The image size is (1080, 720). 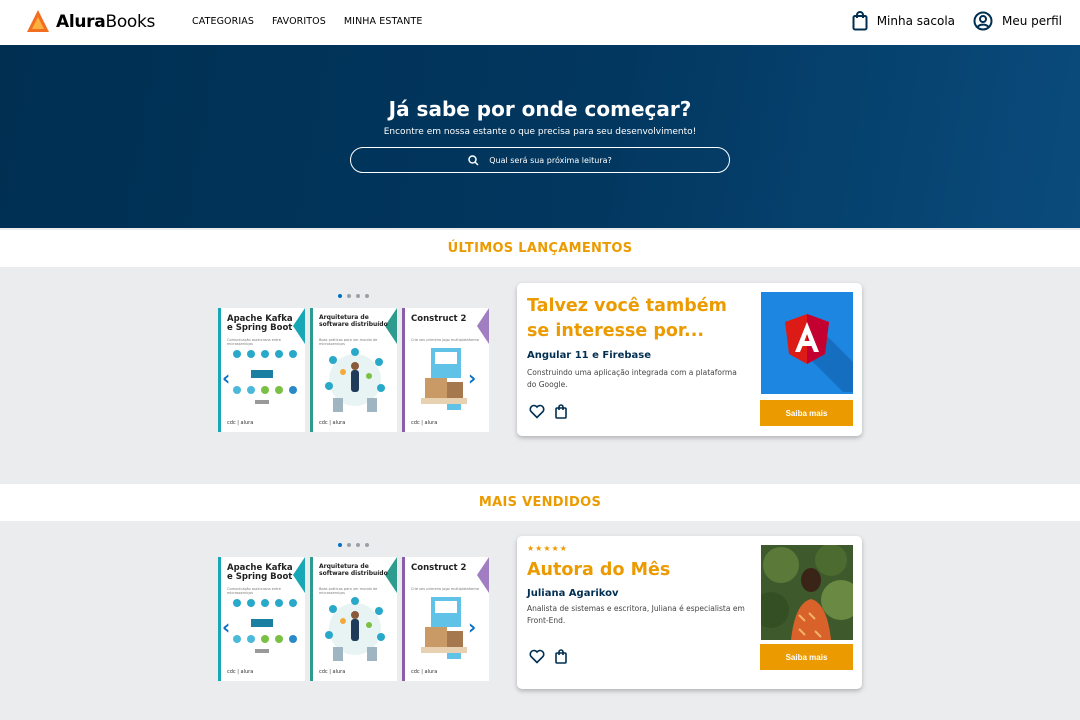 What do you see at coordinates (1032, 21) in the screenshot?
I see `profile-label: Meu perfil` at bounding box center [1032, 21].